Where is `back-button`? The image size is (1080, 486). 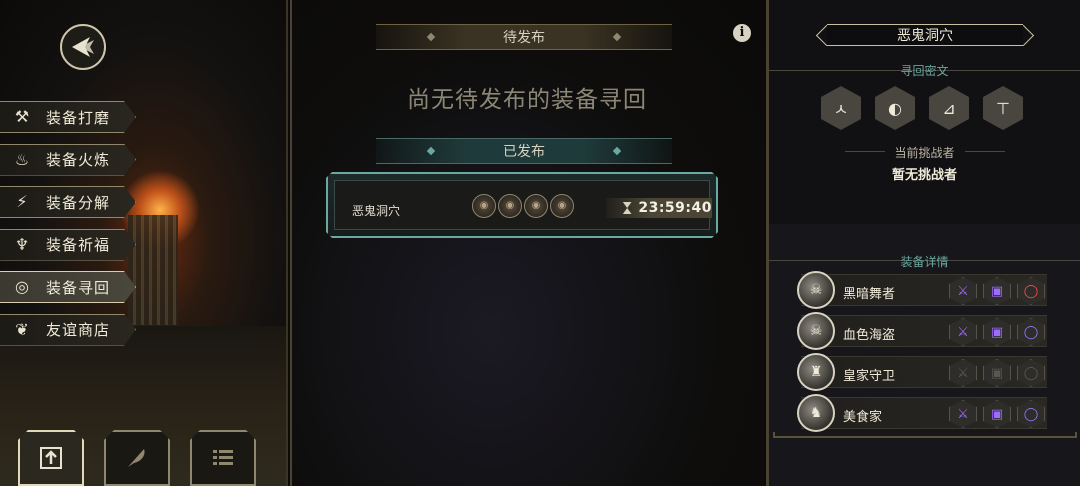
back-button is located at coordinates (83, 47).